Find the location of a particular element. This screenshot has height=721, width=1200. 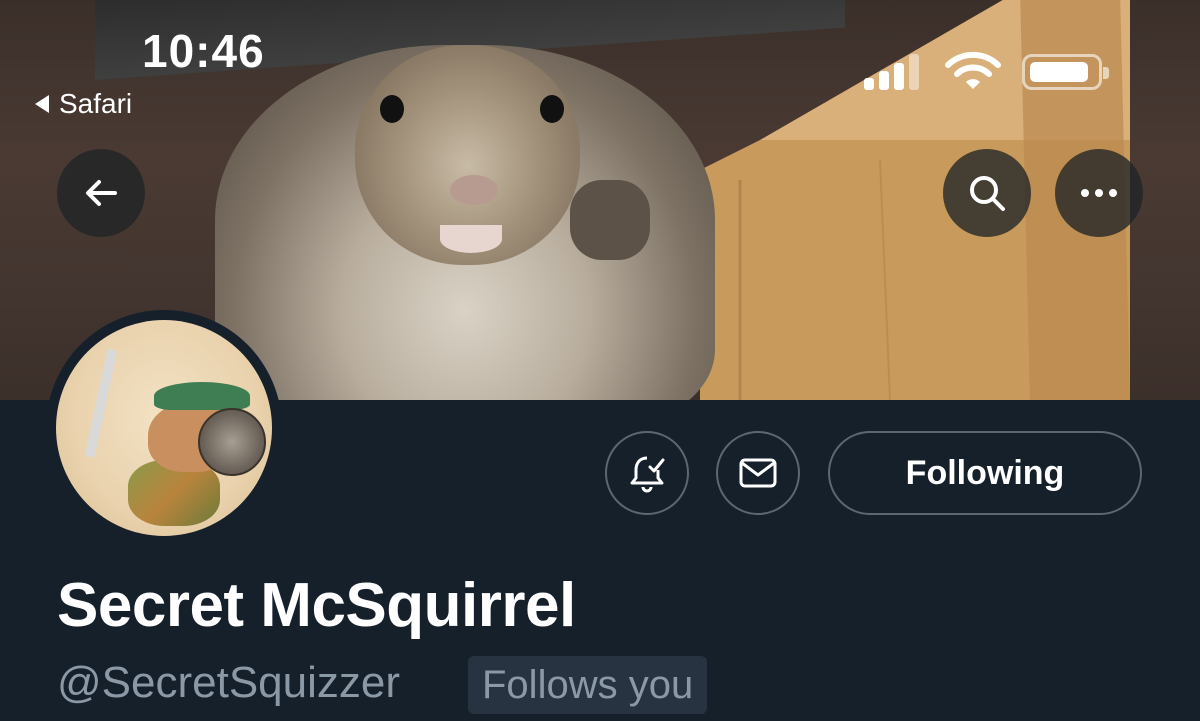

back-app-label: Safari is located at coordinates (96, 103).